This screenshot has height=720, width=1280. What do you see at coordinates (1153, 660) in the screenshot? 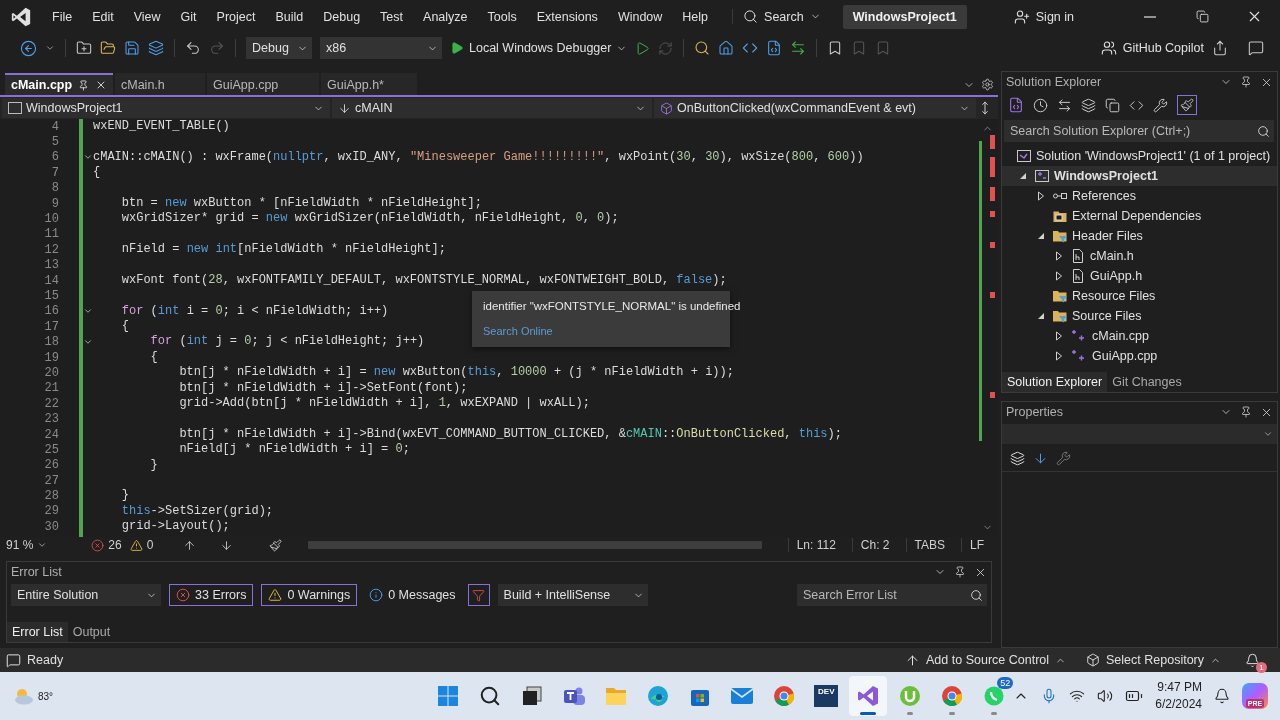
I see `select-repository-button: Select Repository` at bounding box center [1153, 660].